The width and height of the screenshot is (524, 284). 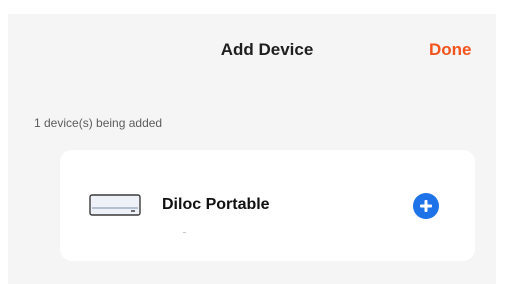 What do you see at coordinates (216, 204) in the screenshot?
I see `device-name: Diloc Portable` at bounding box center [216, 204].